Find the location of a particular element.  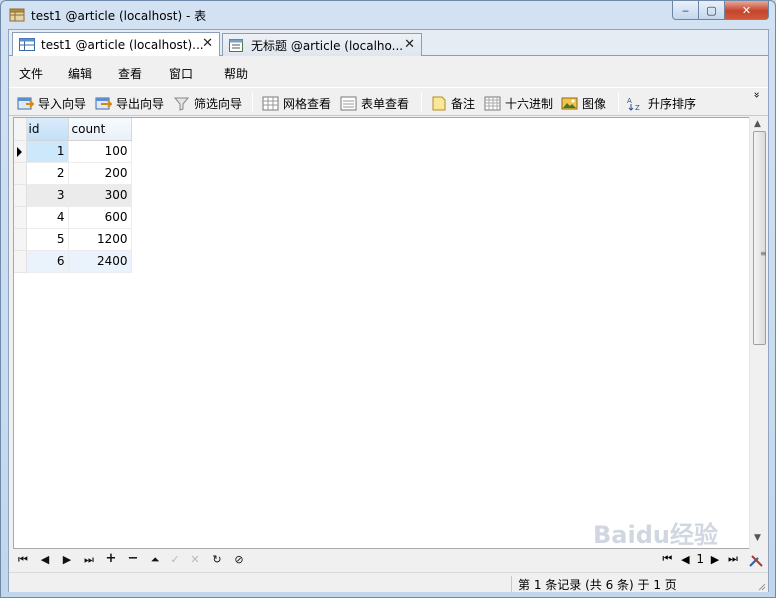

scroll-down-icon: ▼ is located at coordinates (757, 538).